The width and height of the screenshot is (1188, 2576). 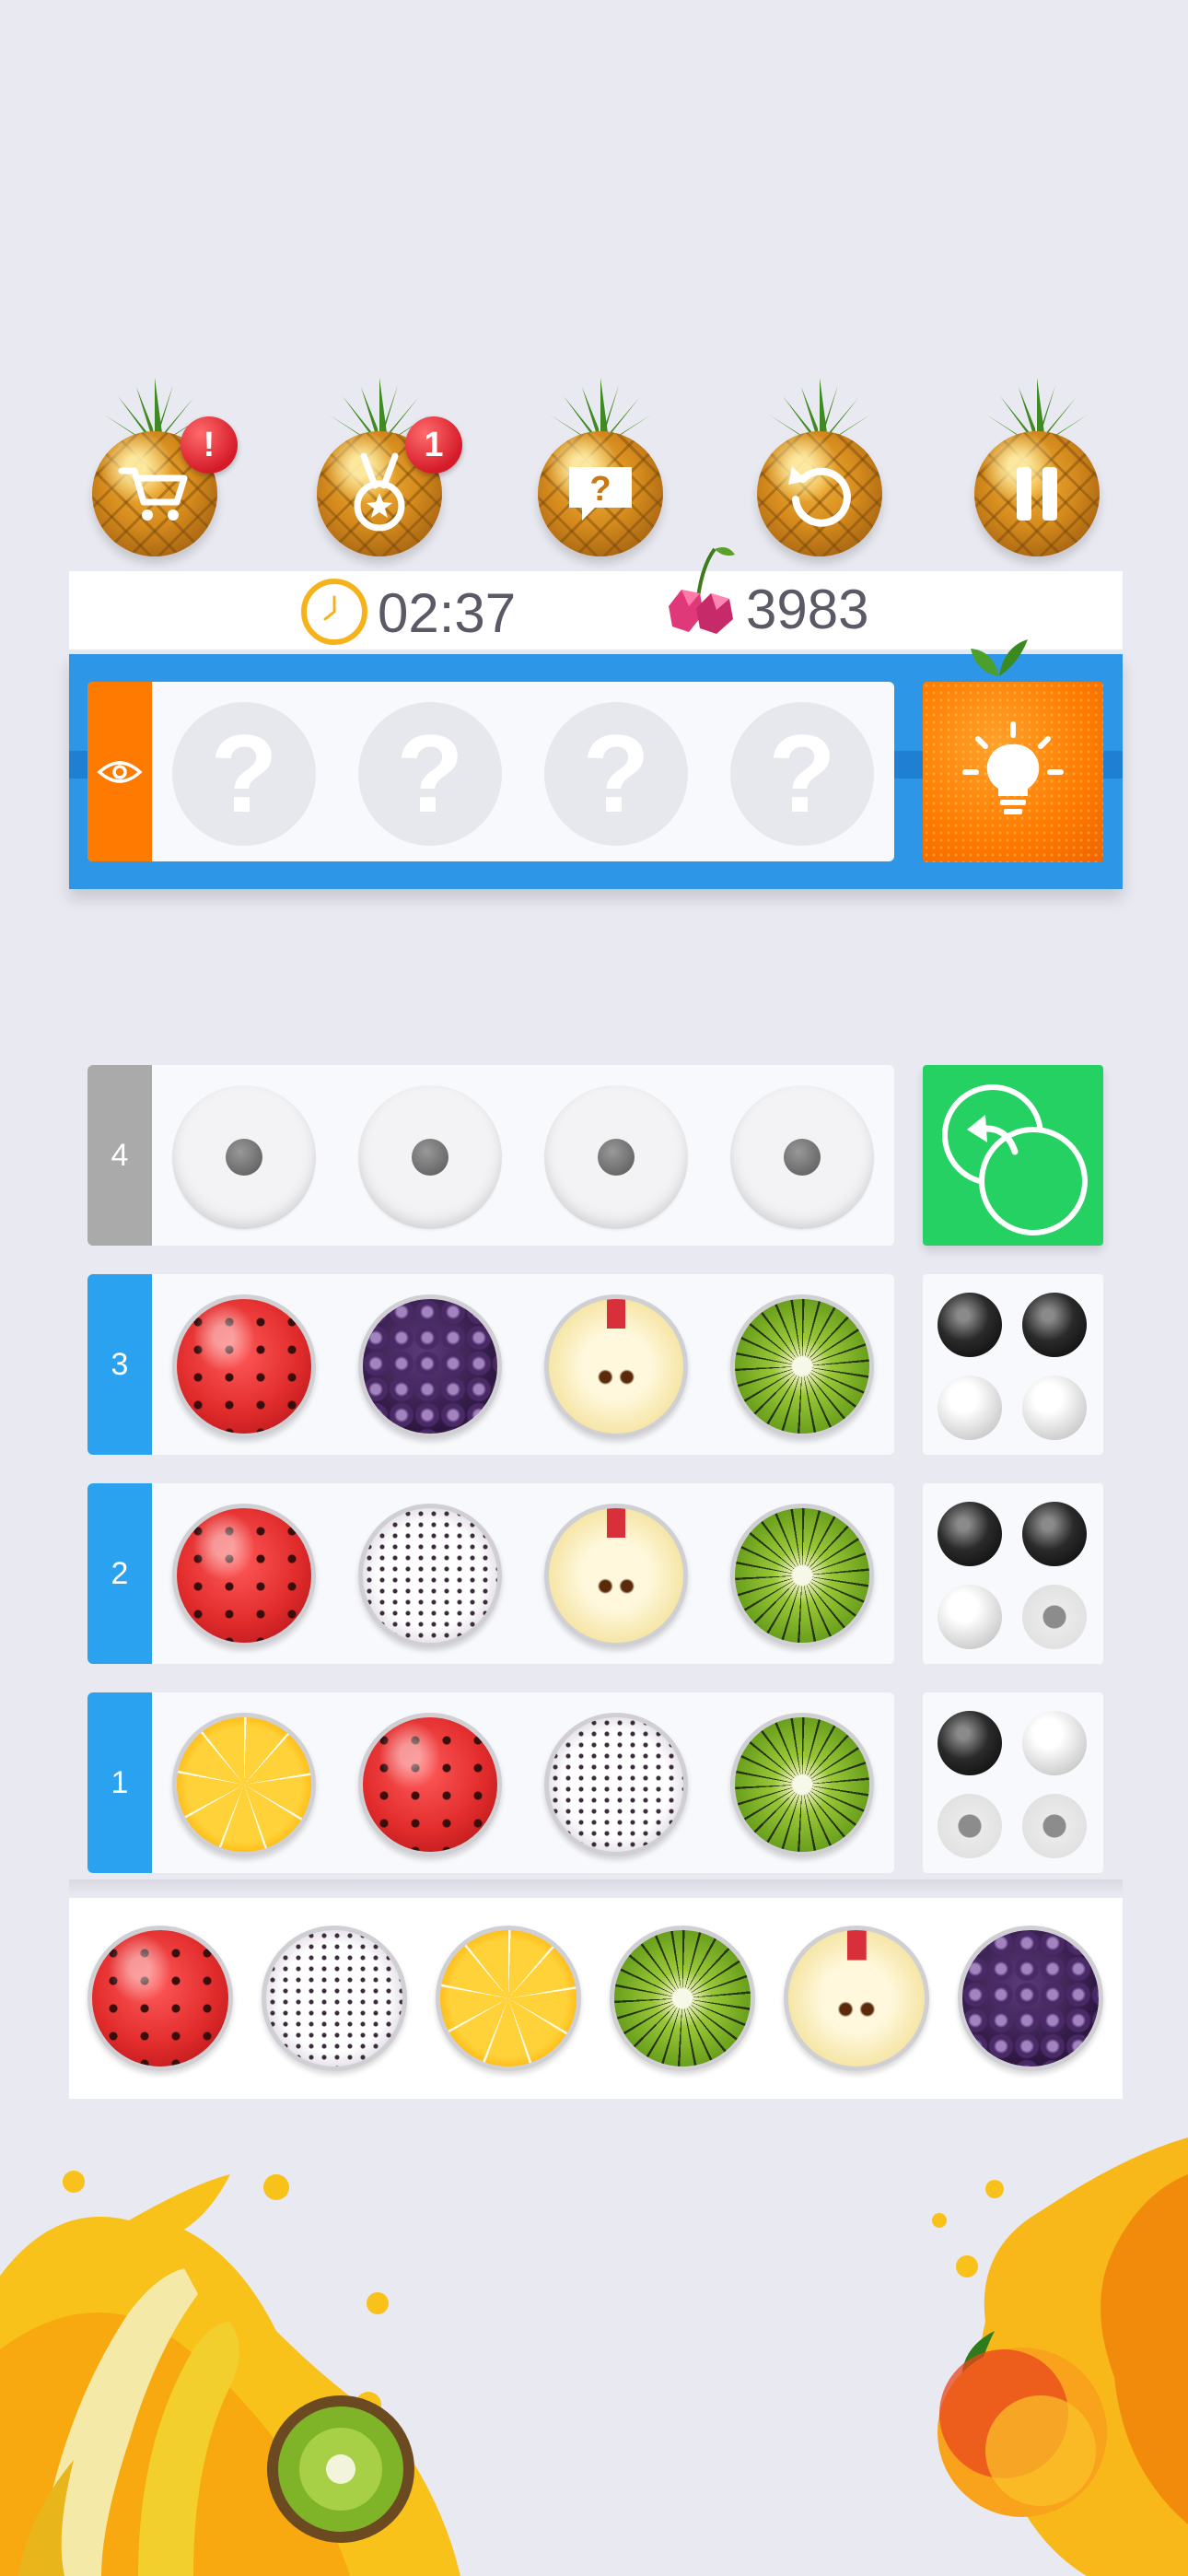 I want to click on row-number: 3, so click(x=119, y=1364).